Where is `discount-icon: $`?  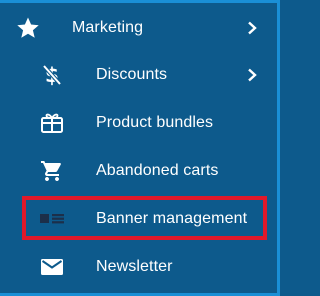 discount-icon: $ is located at coordinates (52, 75).